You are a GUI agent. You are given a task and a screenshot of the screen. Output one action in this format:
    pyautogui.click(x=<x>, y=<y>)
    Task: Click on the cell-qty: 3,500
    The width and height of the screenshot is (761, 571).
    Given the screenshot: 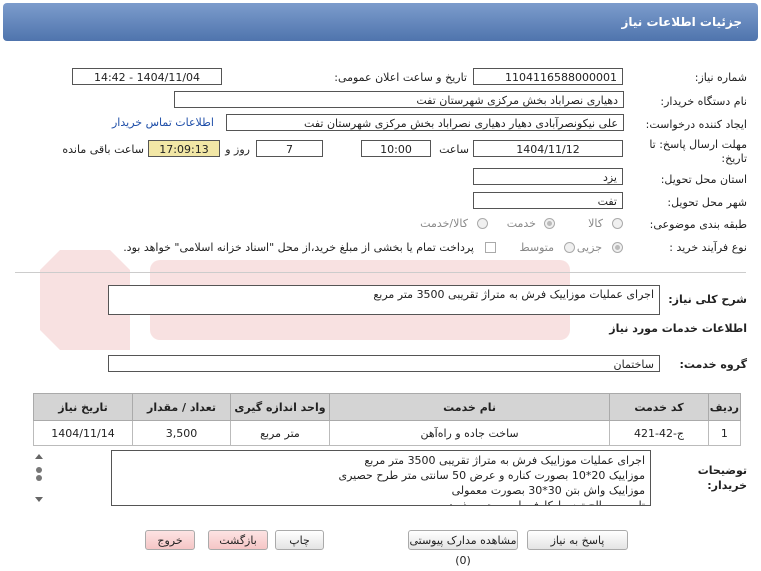 What is the action you would take?
    pyautogui.click(x=181, y=433)
    